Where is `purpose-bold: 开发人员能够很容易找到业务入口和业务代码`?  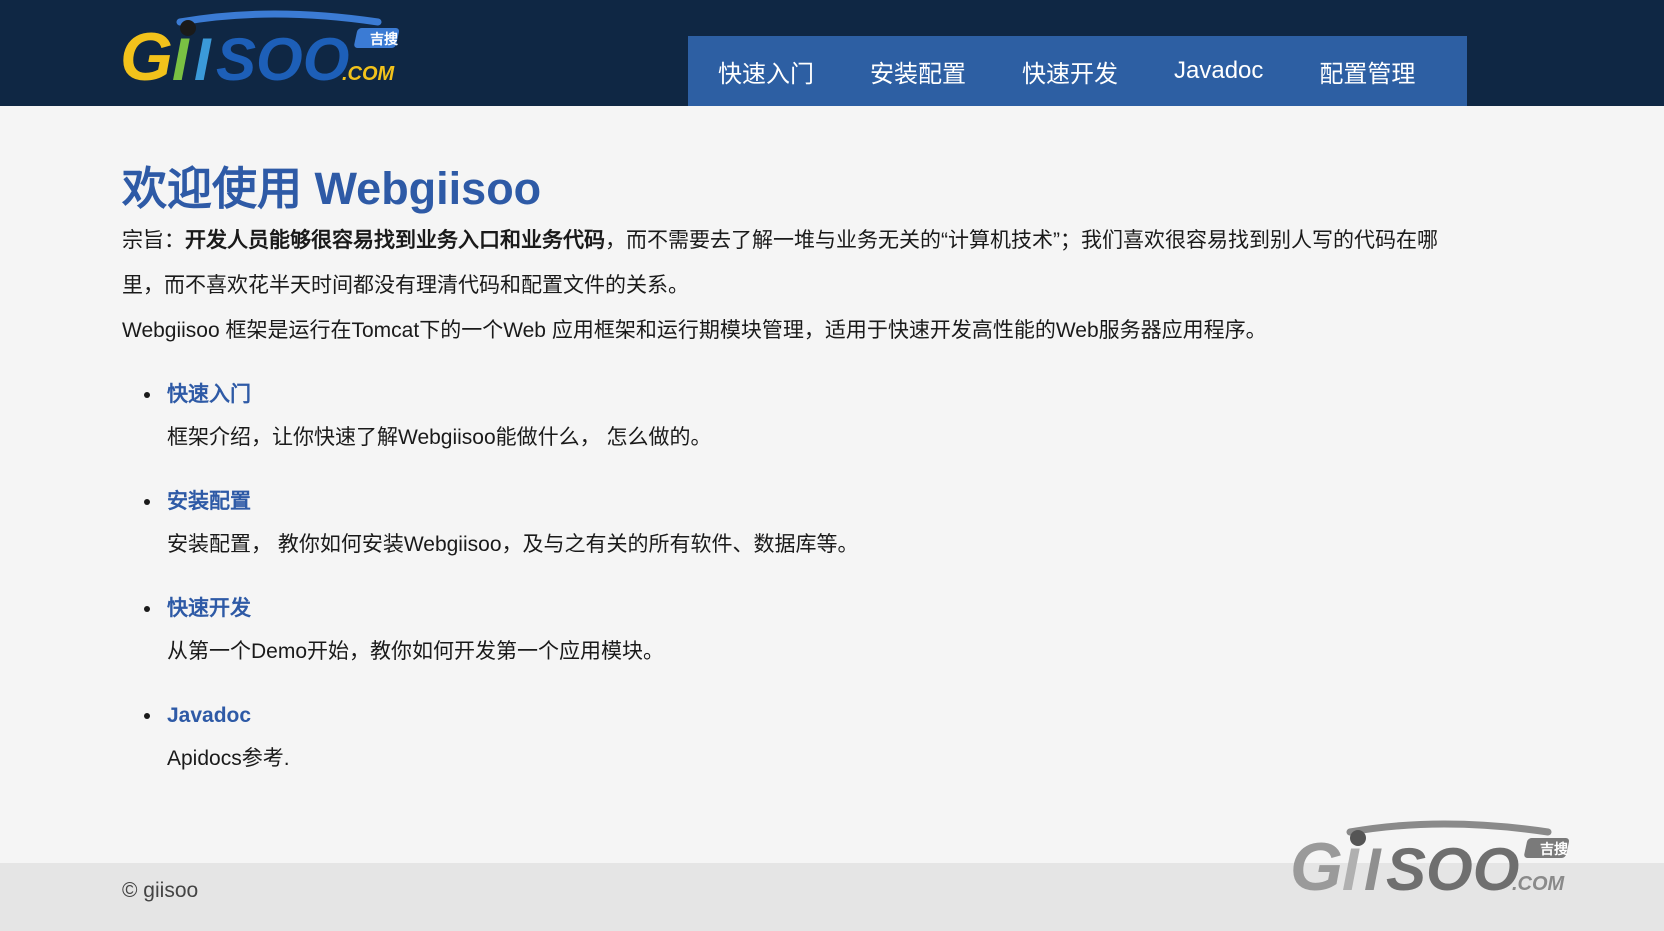
purpose-bold: 开发人员能够很容易找到业务入口和业务代码 is located at coordinates (395, 240).